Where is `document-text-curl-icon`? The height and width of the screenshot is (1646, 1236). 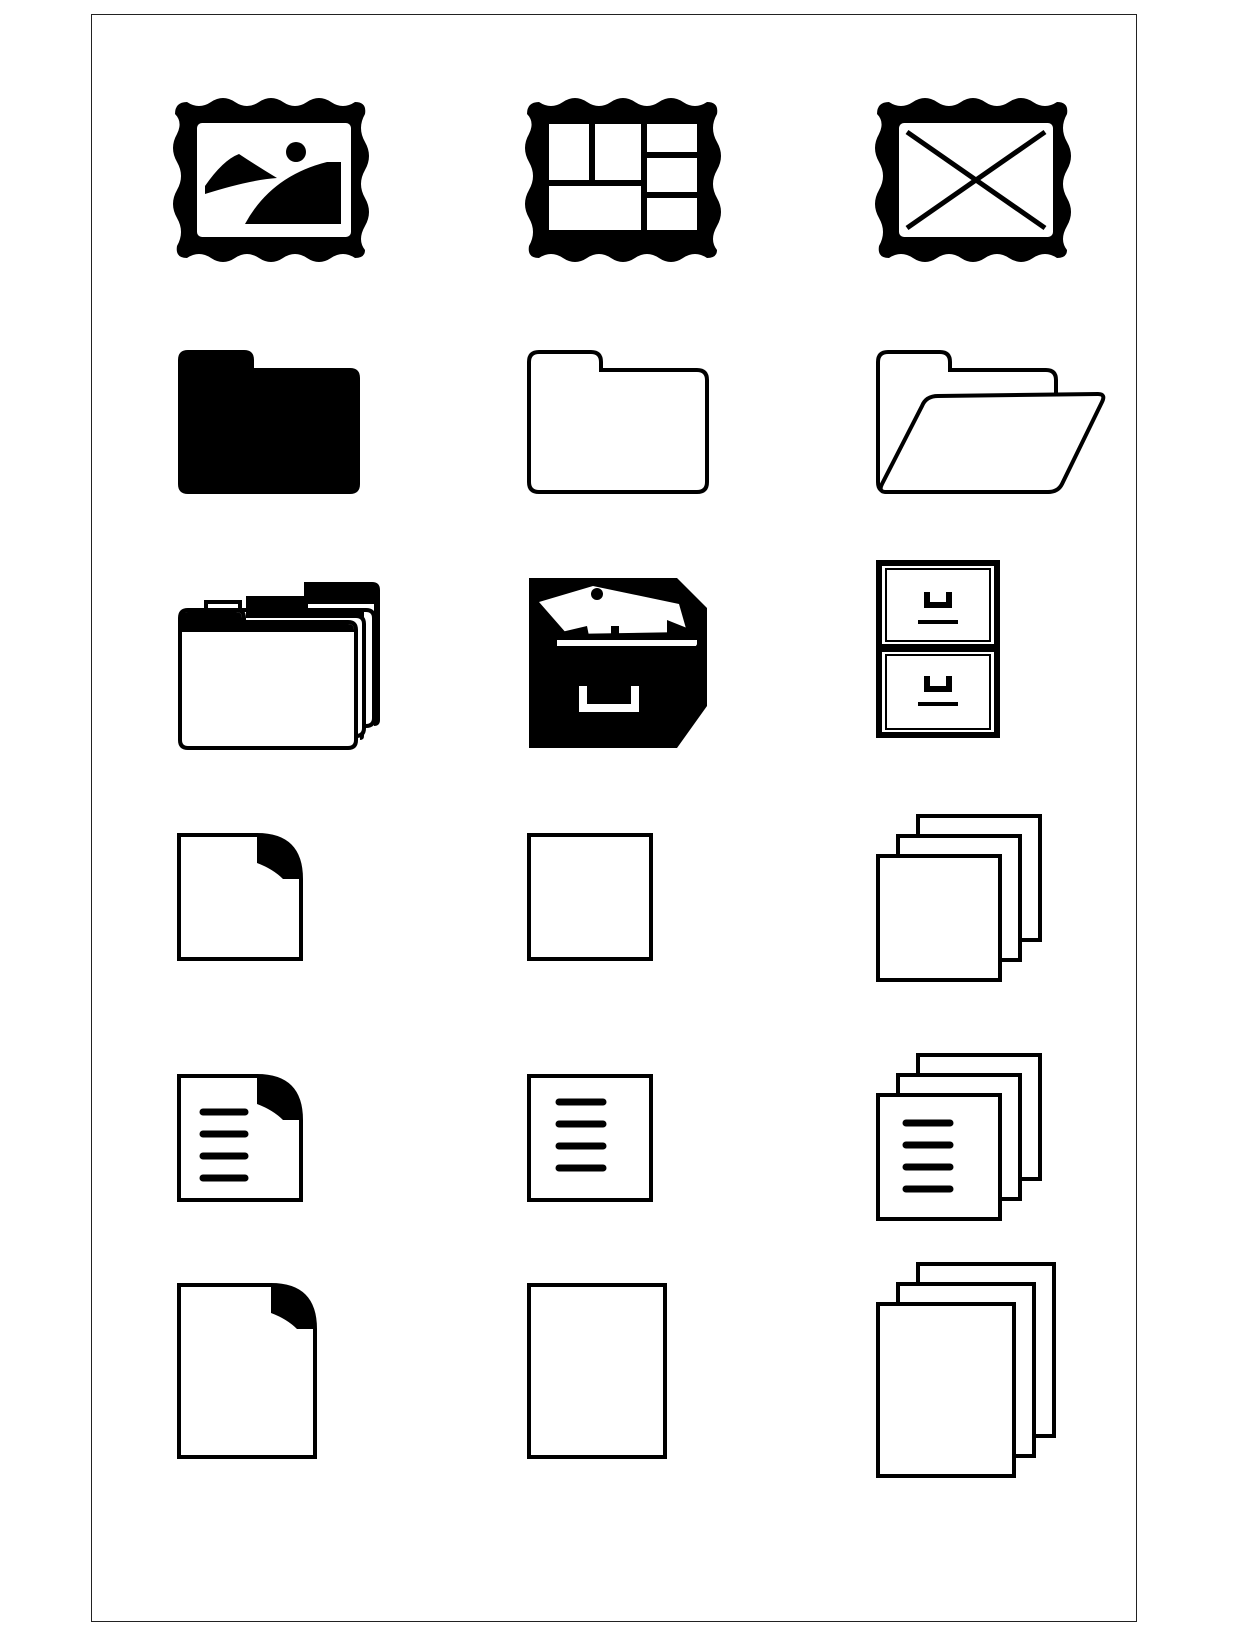
document-text-curl-icon is located at coordinates (240, 1138).